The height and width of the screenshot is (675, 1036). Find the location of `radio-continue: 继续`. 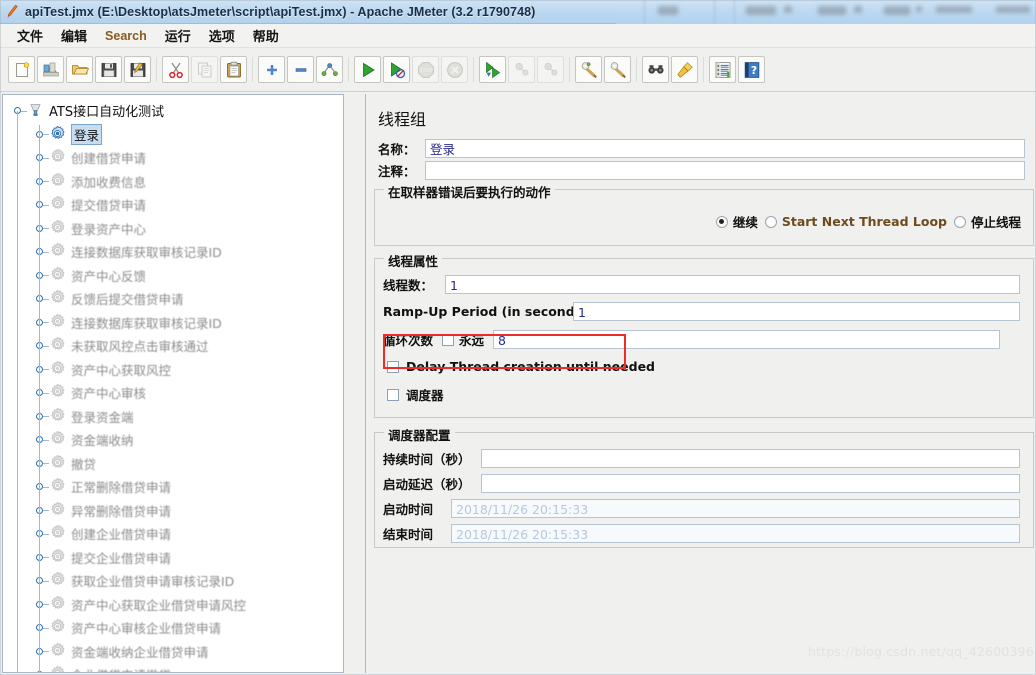

radio-continue: 继续 is located at coordinates (736, 221).